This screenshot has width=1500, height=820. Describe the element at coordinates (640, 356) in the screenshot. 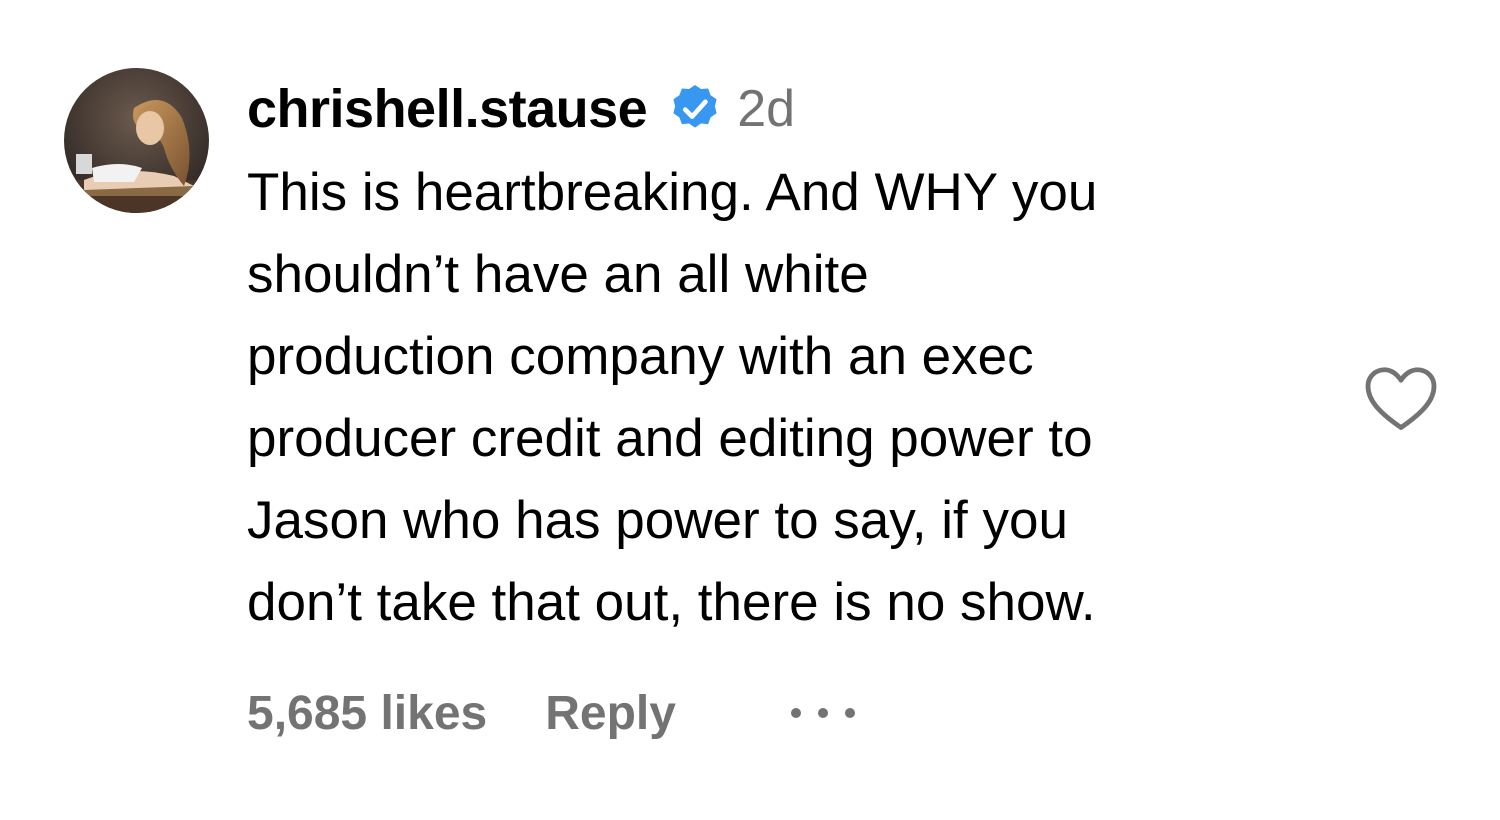

I see `comment-text-line: production company with an exec` at that location.